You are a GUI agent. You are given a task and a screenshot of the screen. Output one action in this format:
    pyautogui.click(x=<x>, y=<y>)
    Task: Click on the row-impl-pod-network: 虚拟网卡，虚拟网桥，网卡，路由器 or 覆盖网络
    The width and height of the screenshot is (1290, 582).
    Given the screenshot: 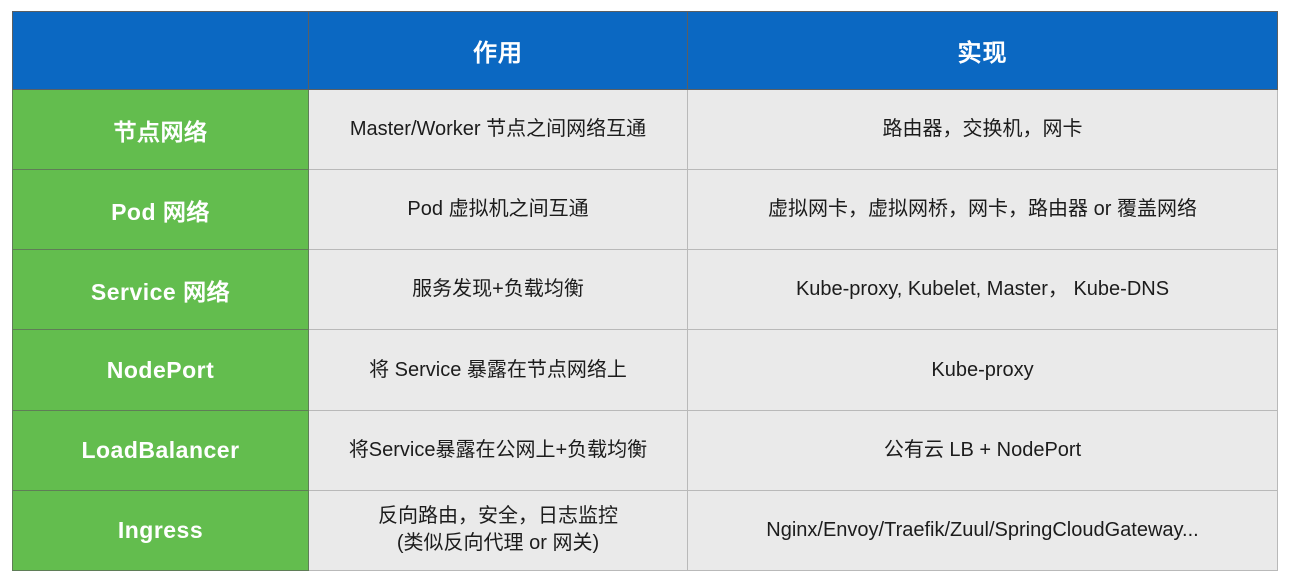 What is the action you would take?
    pyautogui.click(x=982, y=210)
    